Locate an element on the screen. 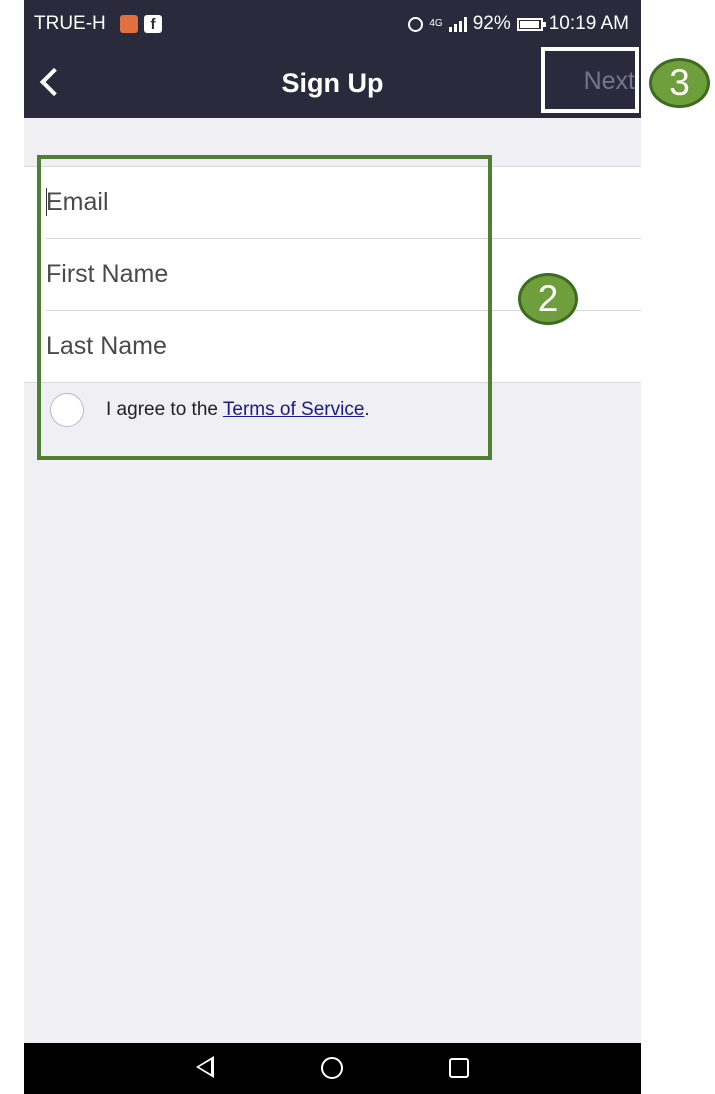 Image resolution: width=715 pixels, height=1094 pixels. system-home-icon is located at coordinates (332, 1068).